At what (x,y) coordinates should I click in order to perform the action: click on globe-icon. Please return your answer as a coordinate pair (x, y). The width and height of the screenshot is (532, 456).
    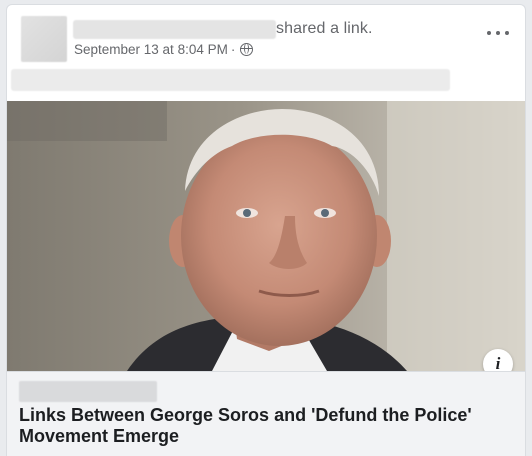
    Looking at the image, I should click on (247, 49).